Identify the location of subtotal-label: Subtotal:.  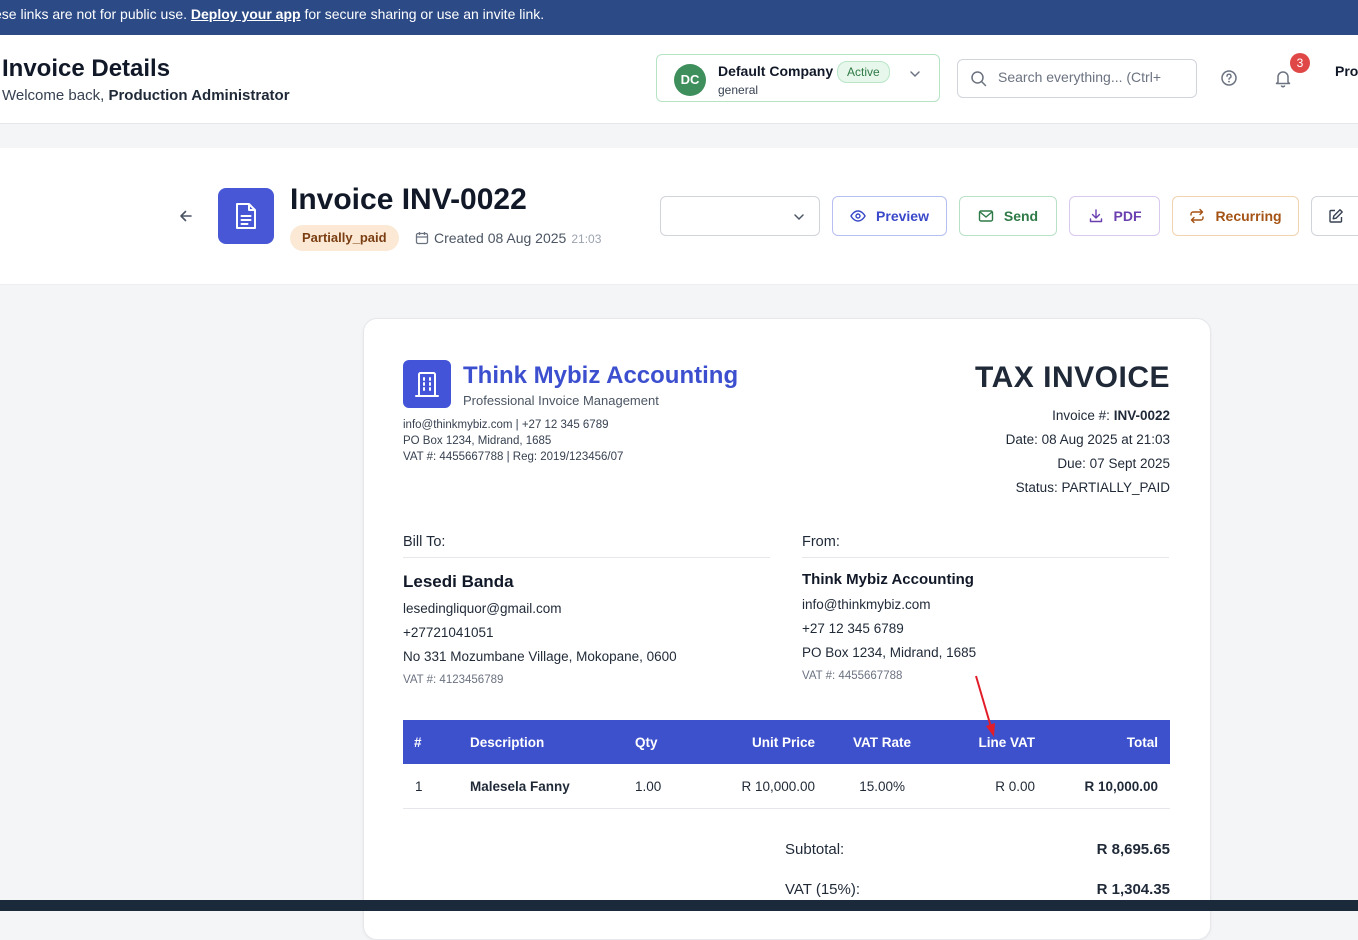
(815, 849).